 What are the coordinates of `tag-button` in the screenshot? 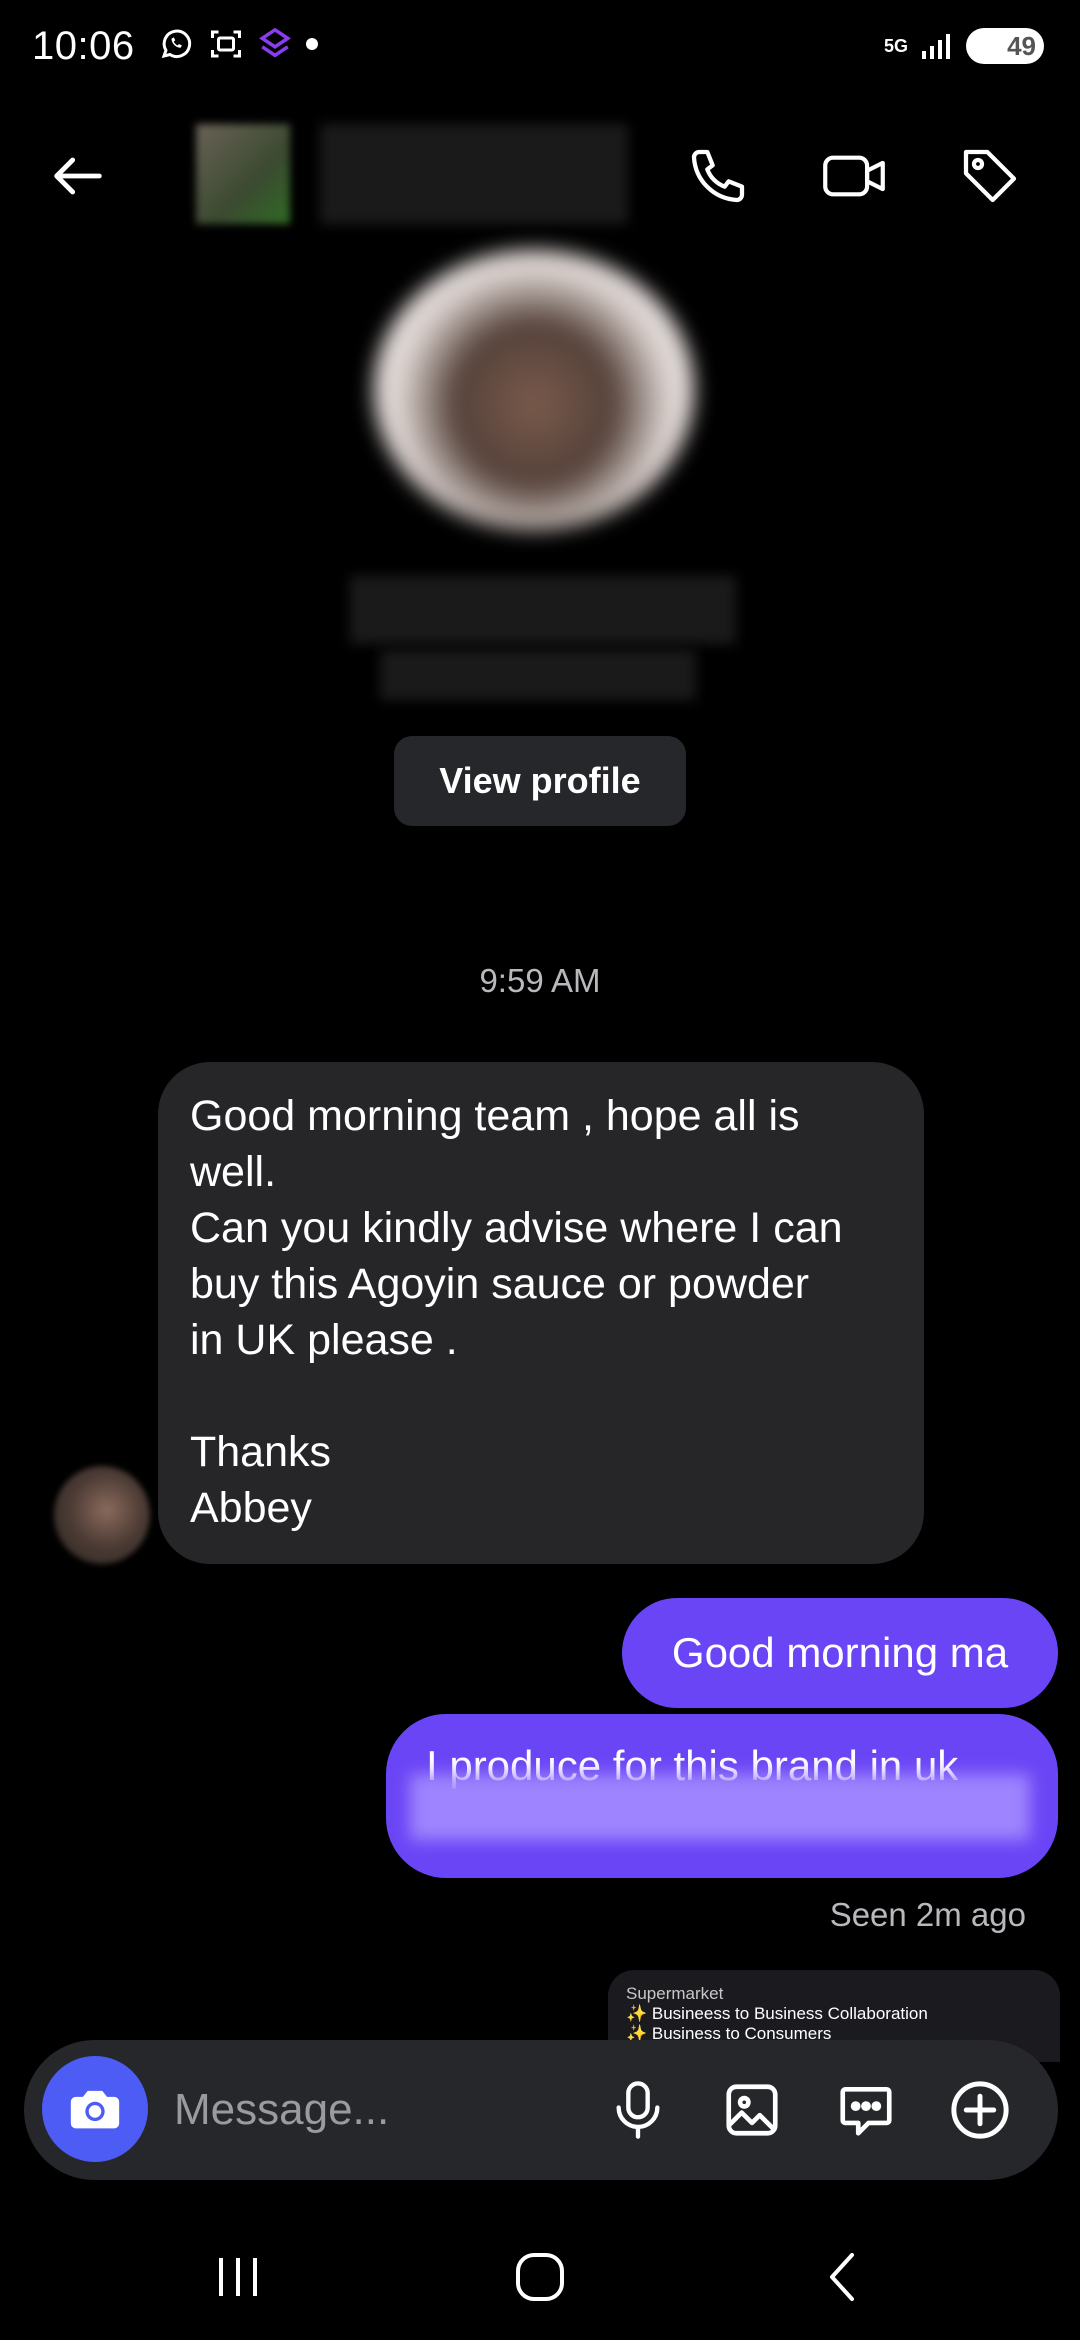 It's located at (990, 176).